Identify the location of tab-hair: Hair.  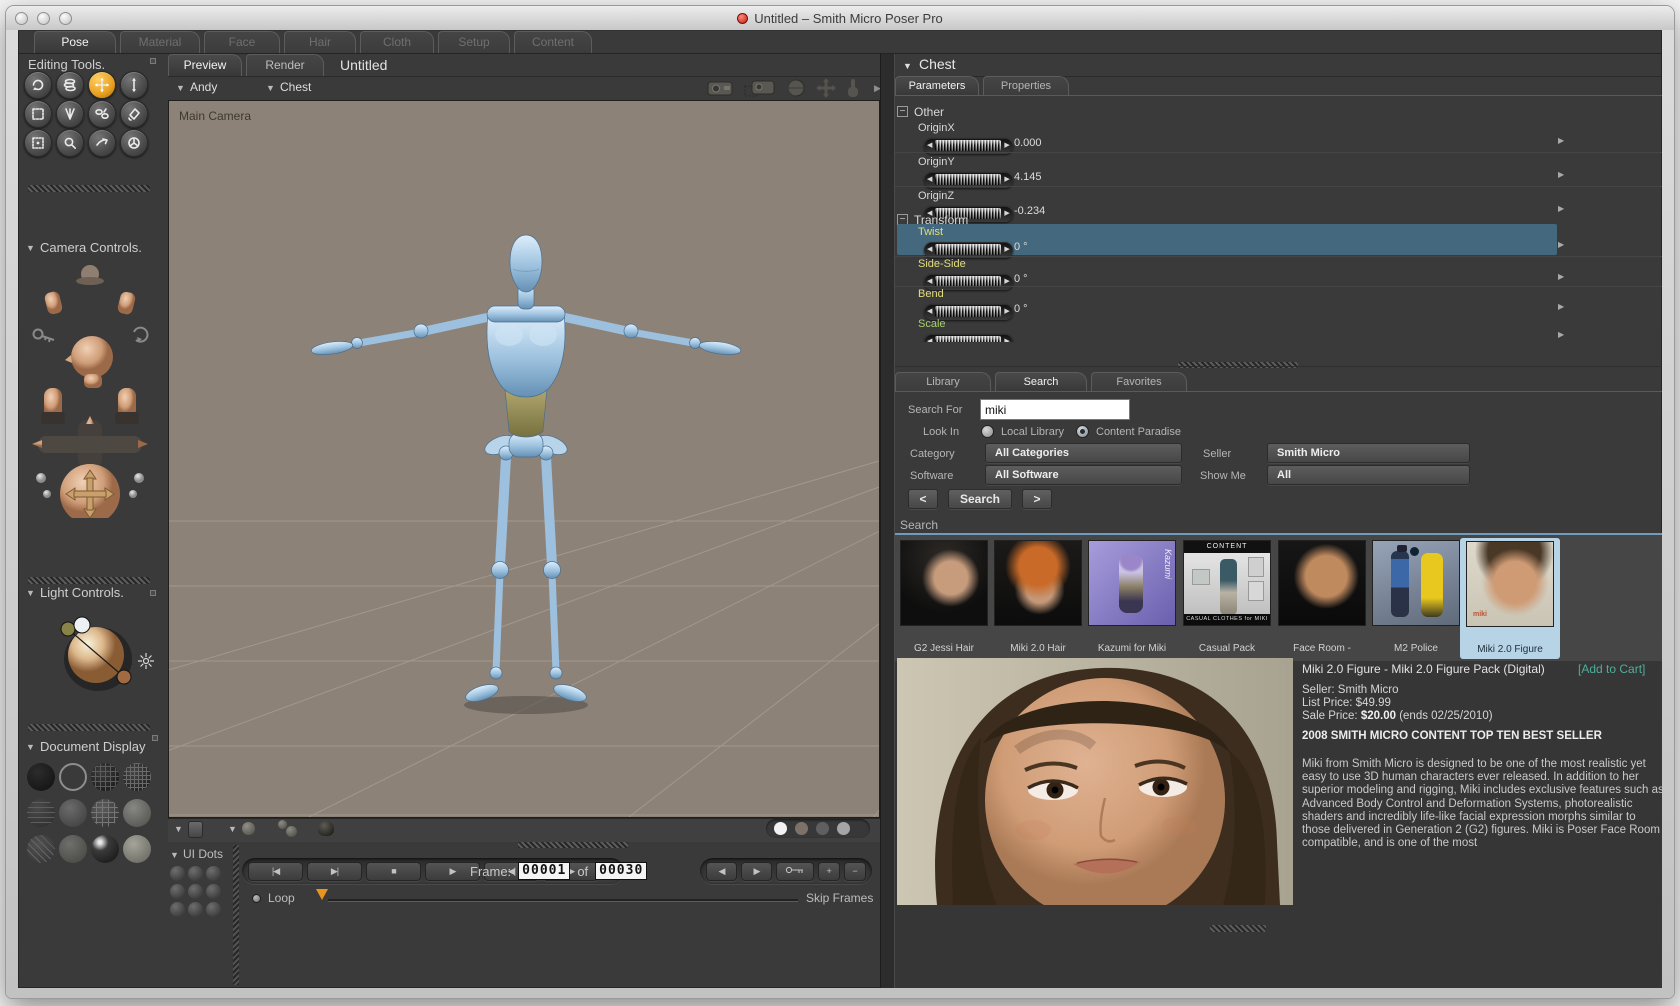
(320, 42).